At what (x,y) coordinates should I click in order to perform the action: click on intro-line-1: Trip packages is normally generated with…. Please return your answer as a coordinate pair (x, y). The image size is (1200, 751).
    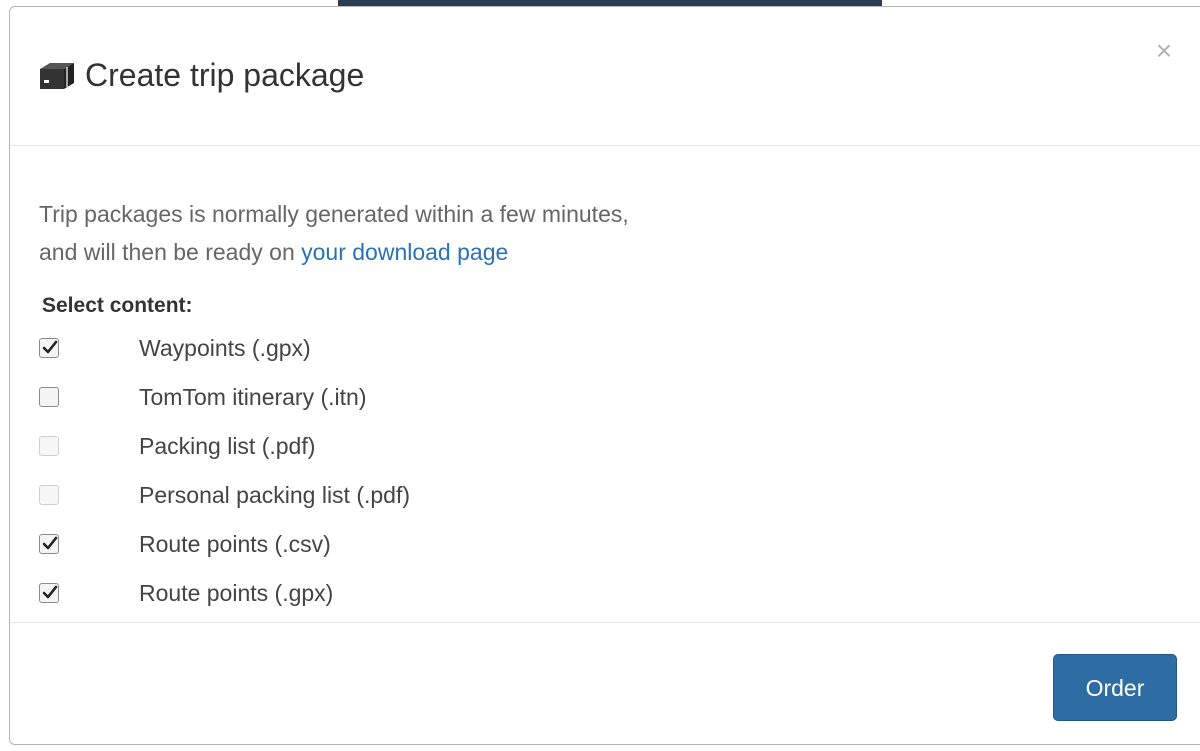
    Looking at the image, I should click on (334, 214).